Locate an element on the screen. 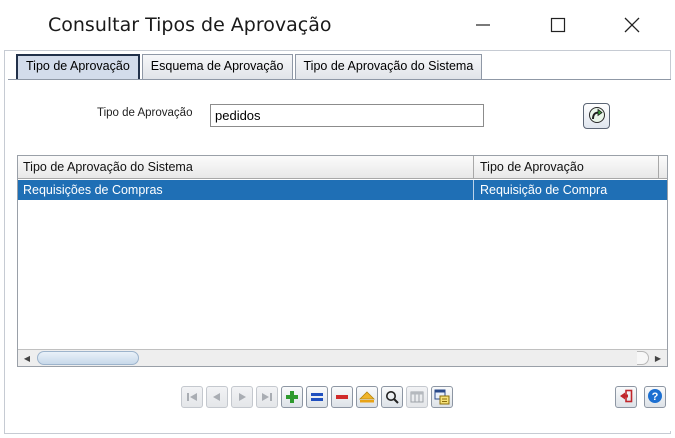 This screenshot has width=675, height=438. export-icon is located at coordinates (442, 397).